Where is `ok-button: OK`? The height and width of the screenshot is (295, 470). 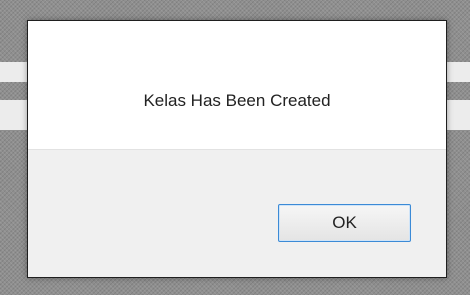 ok-button: OK is located at coordinates (344, 223).